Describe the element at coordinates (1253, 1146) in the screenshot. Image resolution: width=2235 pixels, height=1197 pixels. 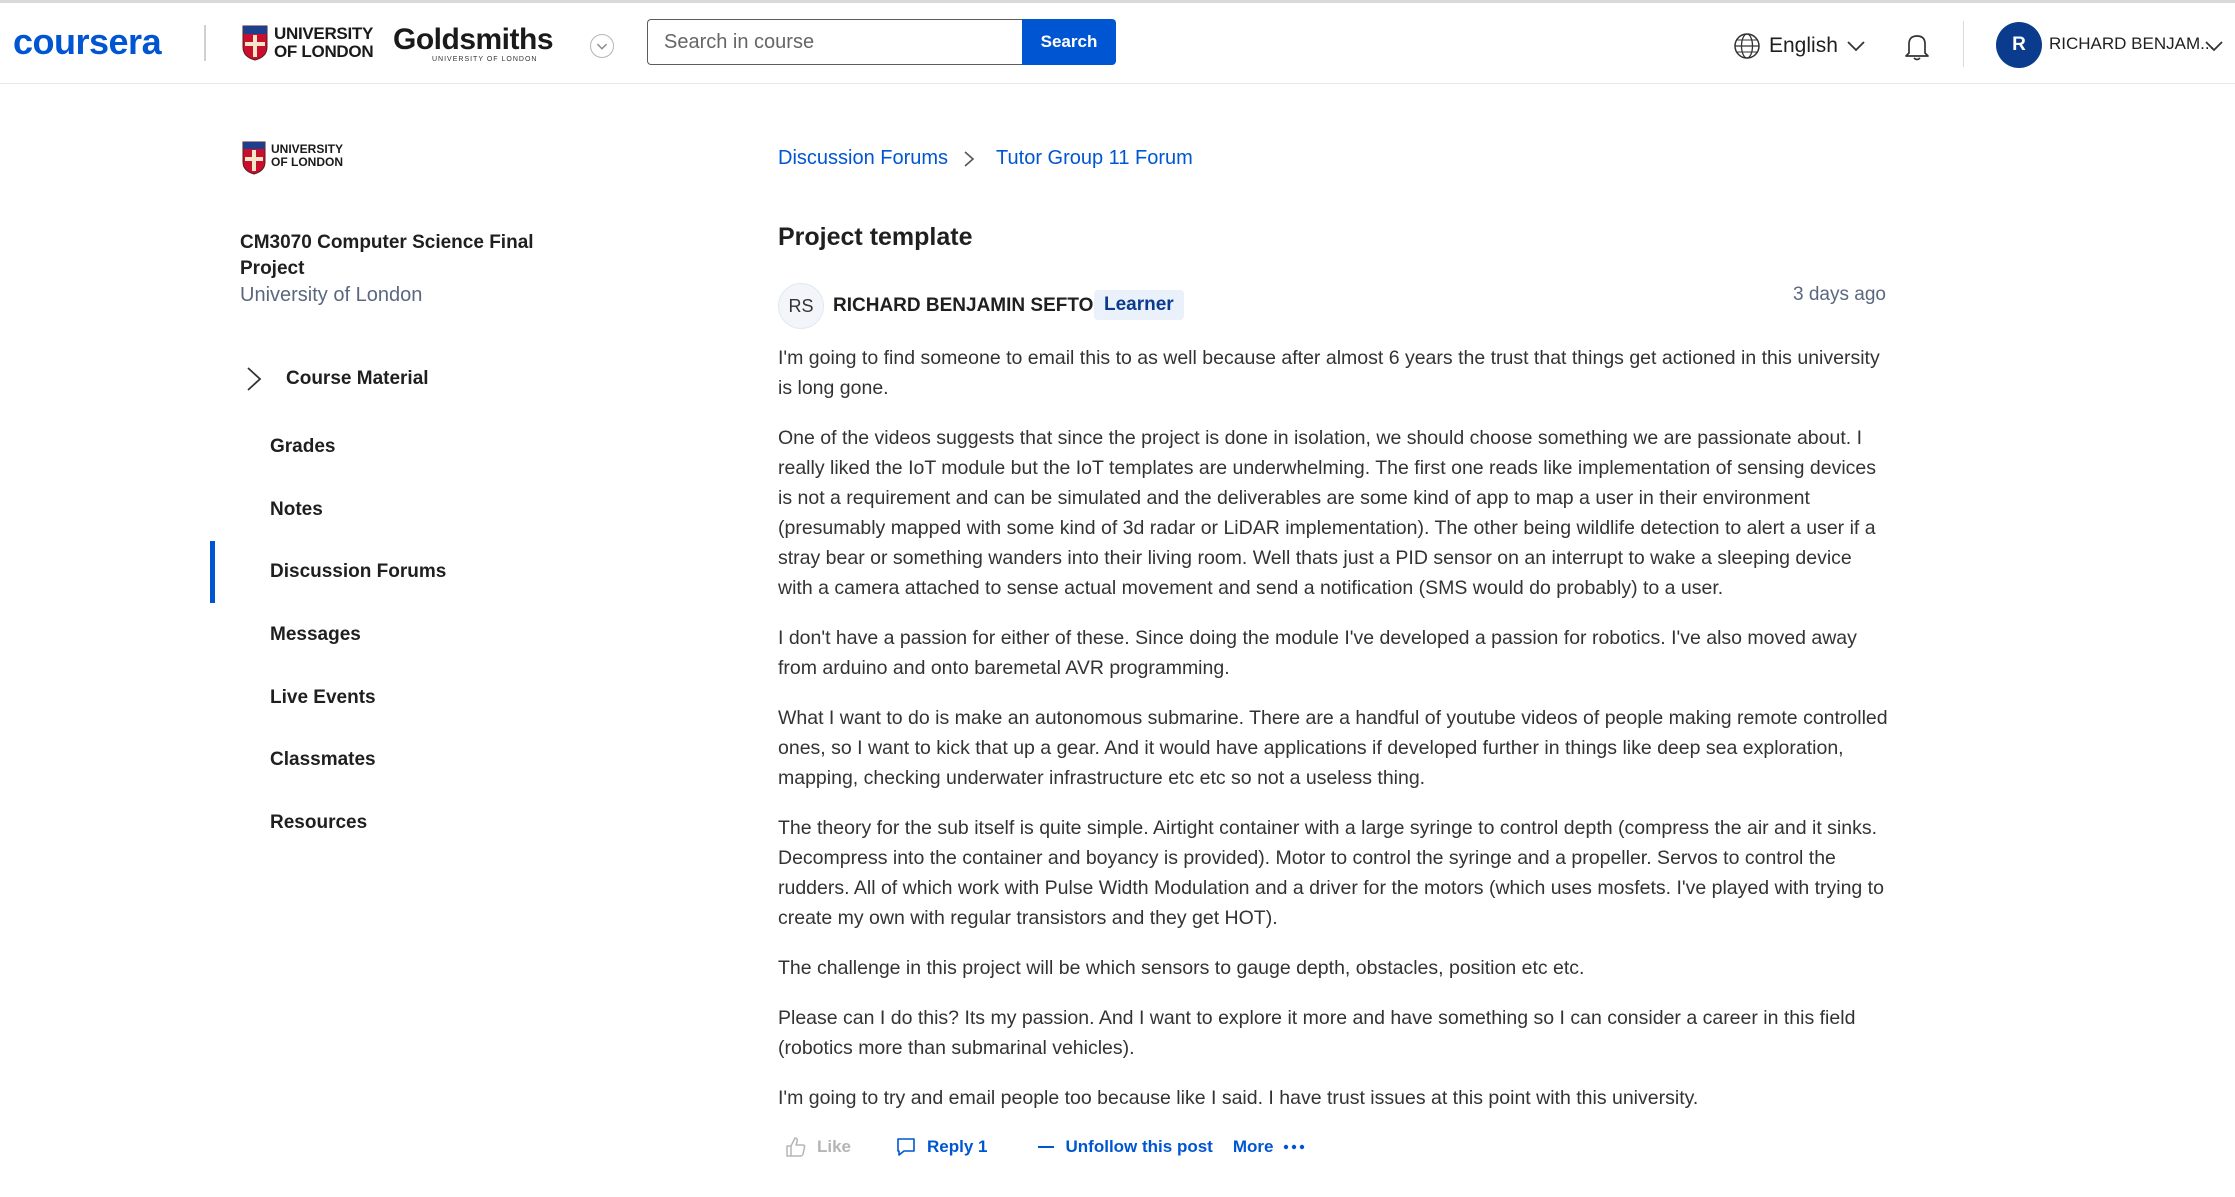
I see `more-label: More` at that location.